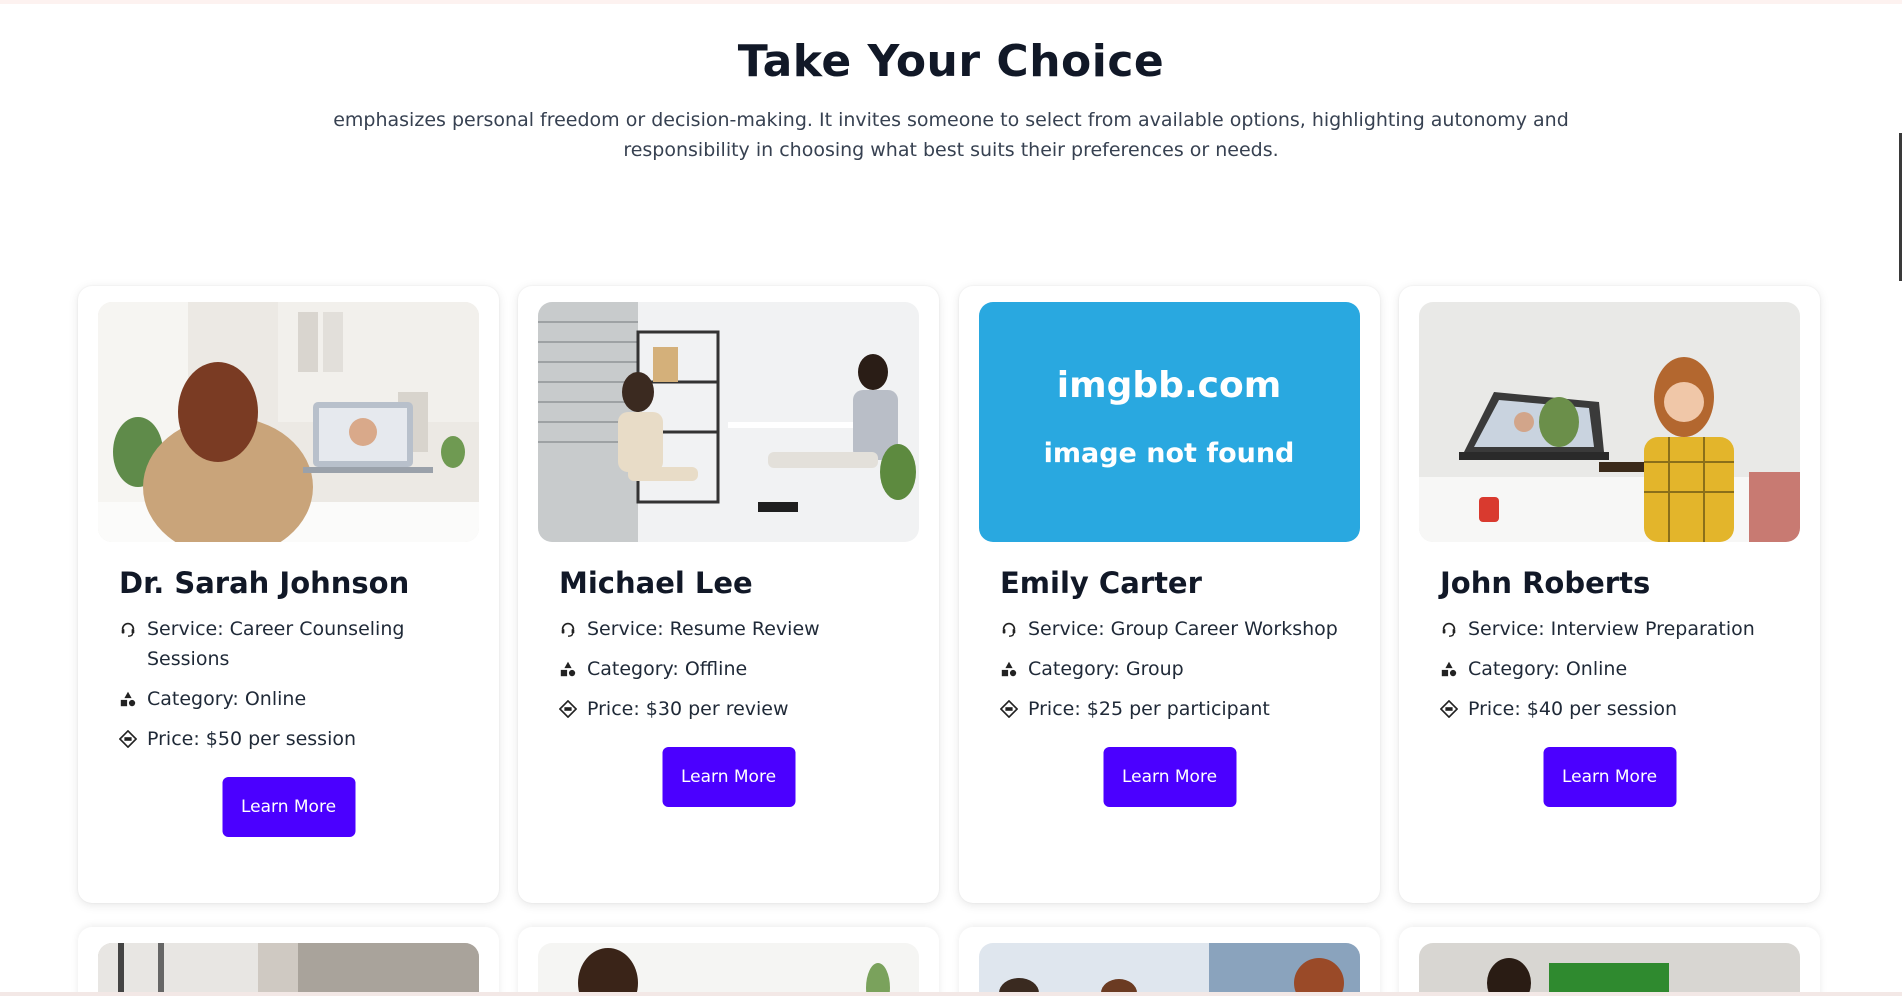  Describe the element at coordinates (1149, 709) in the screenshot. I see `price-text: Price: $25 per participant` at that location.